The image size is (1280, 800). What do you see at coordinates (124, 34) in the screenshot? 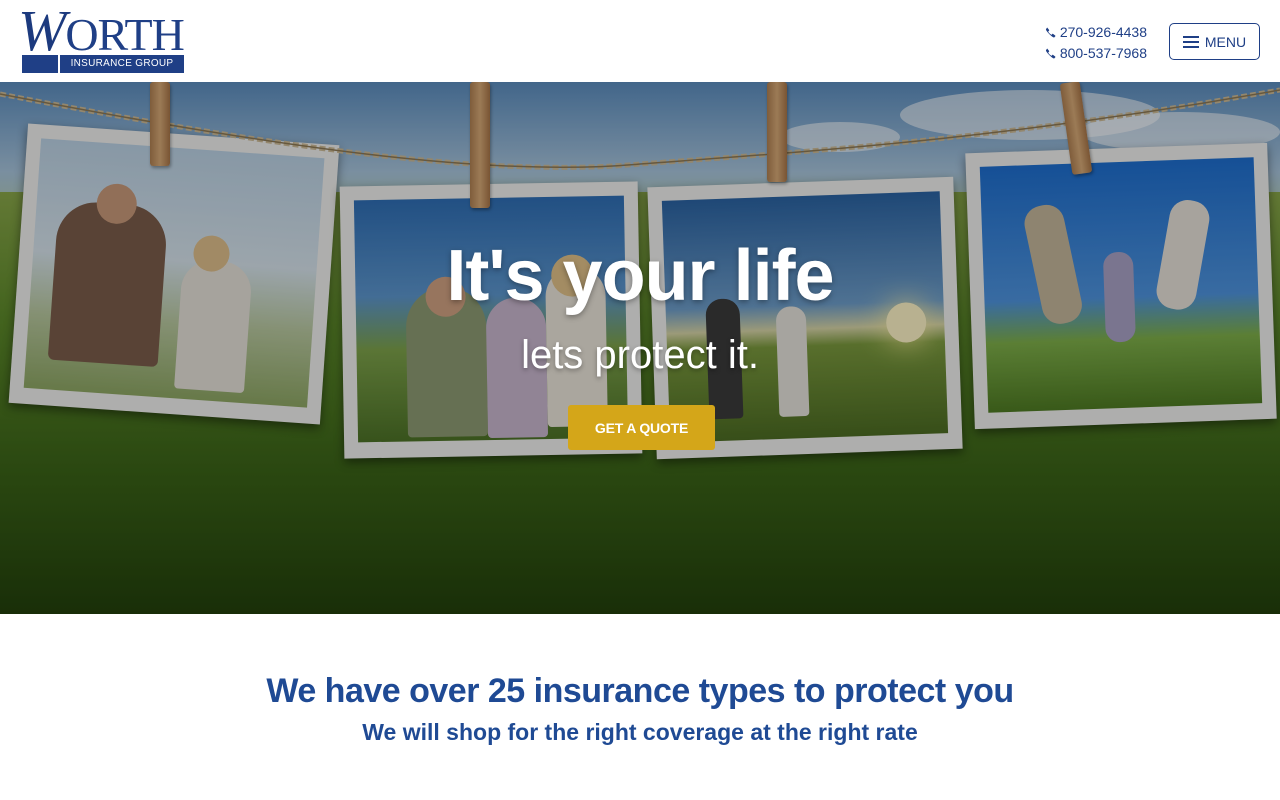
I see `logo-word: ORTH` at bounding box center [124, 34].